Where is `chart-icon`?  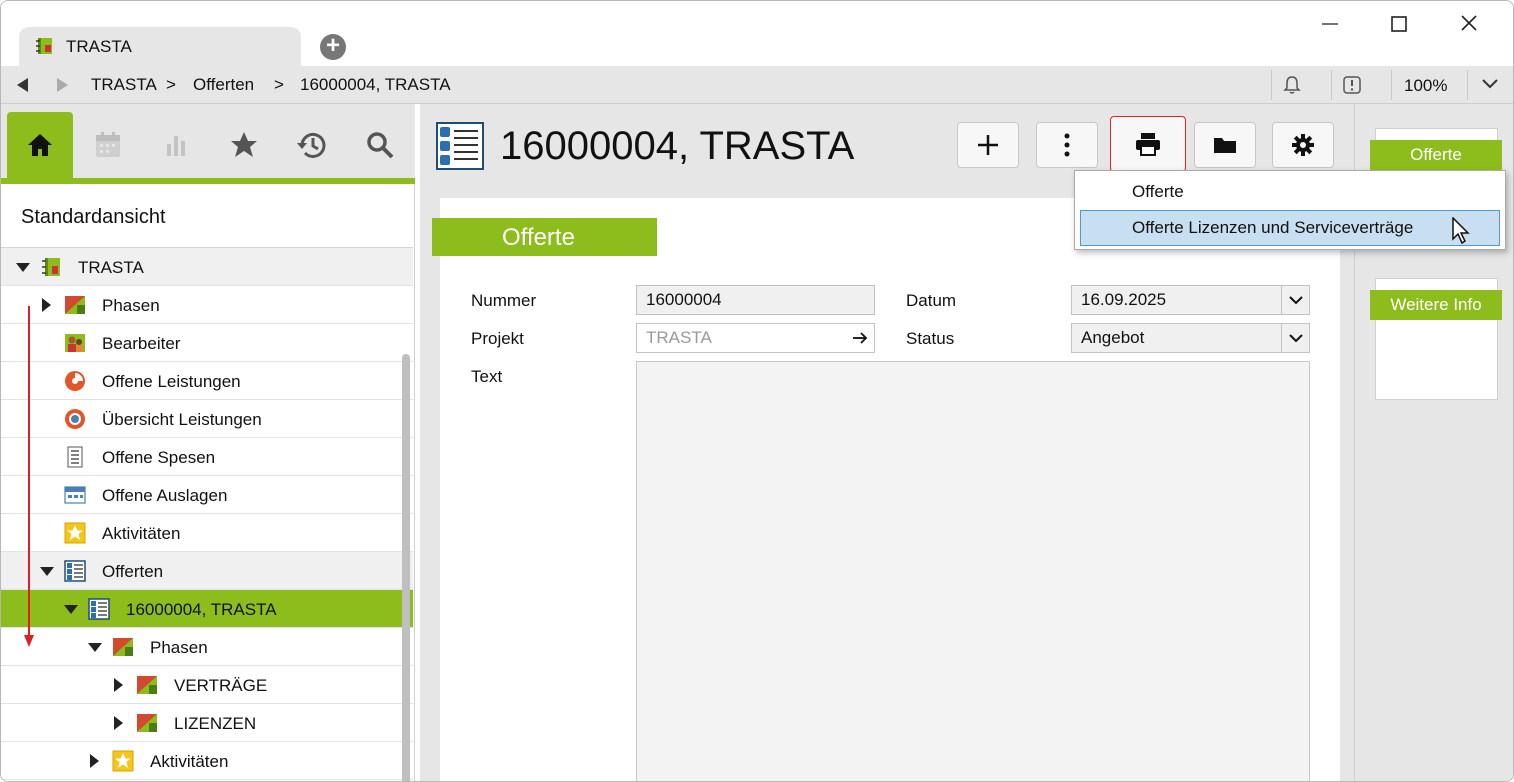
chart-icon is located at coordinates (176, 146).